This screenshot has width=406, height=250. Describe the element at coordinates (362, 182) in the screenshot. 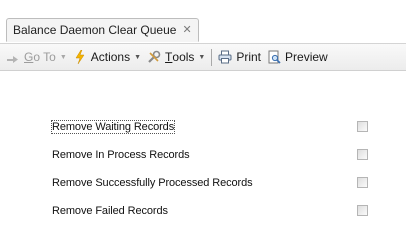

I see `remove-successfully-processed-records-checkbox` at that location.